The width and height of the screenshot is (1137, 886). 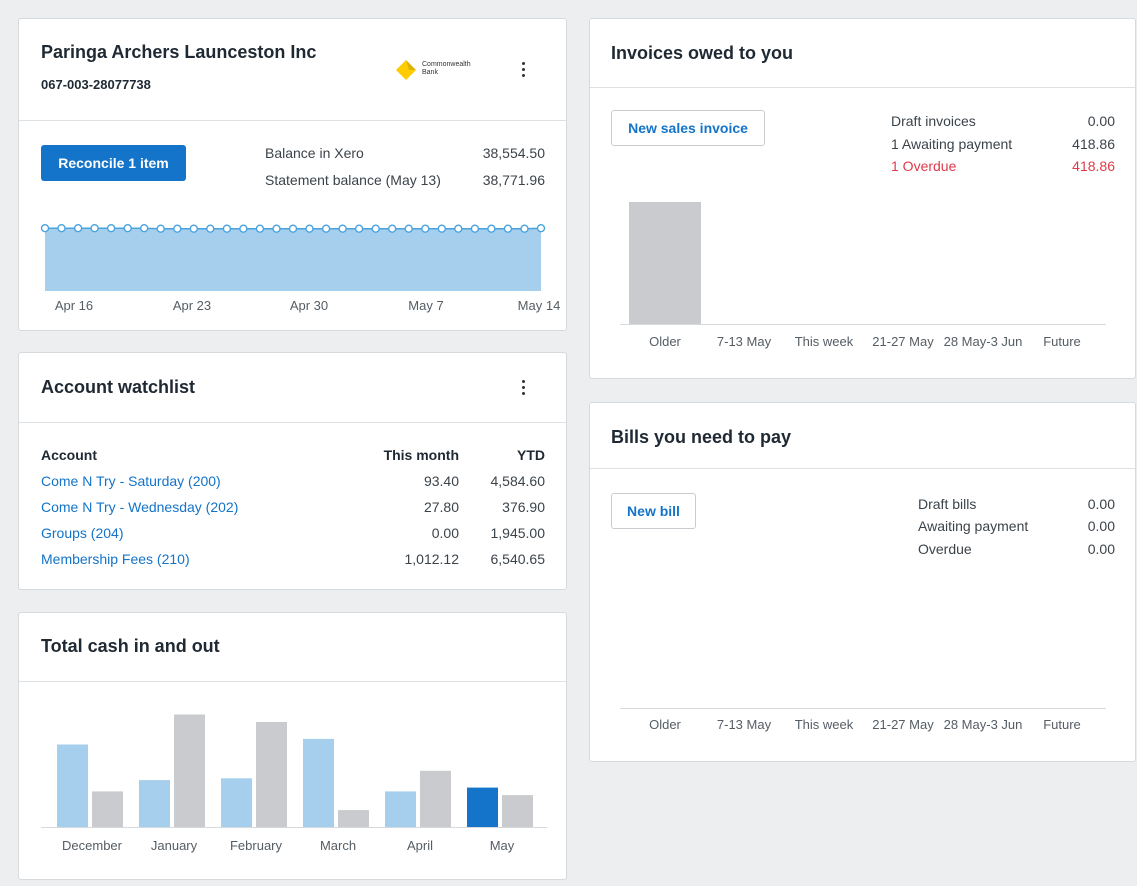 What do you see at coordinates (513, 153) in the screenshot?
I see `balance-xero-value: 38,554.50` at bounding box center [513, 153].